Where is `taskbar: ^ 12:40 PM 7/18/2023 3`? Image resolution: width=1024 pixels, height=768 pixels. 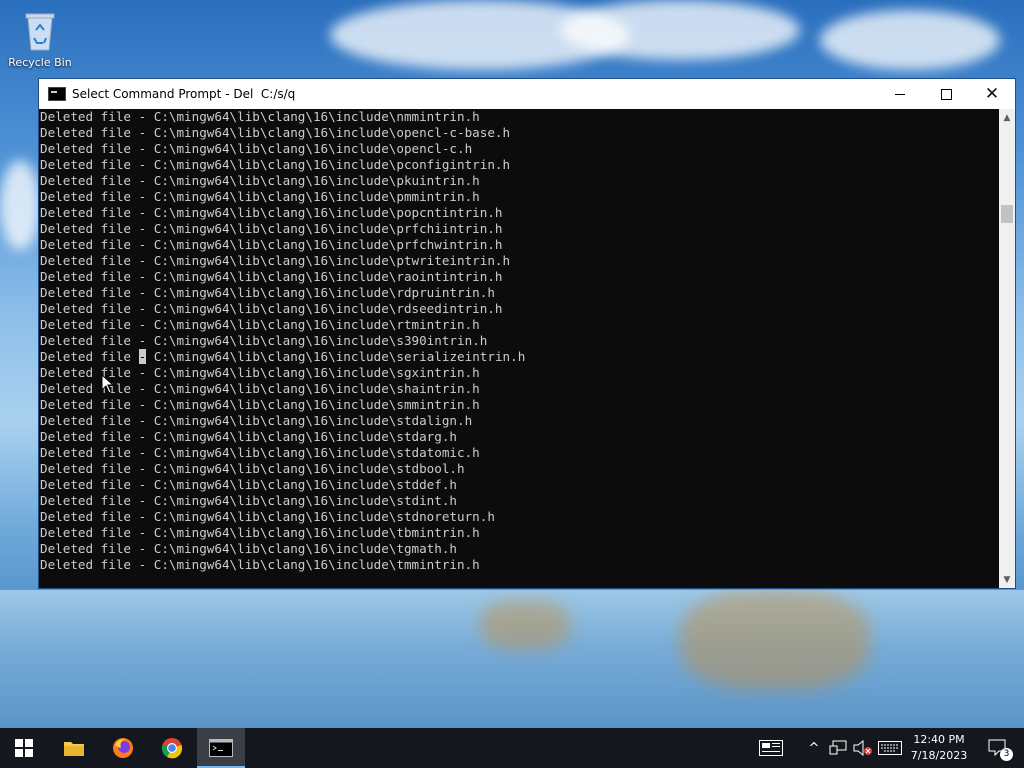
taskbar: ^ 12:40 PM 7/18/2023 3 is located at coordinates (512, 748).